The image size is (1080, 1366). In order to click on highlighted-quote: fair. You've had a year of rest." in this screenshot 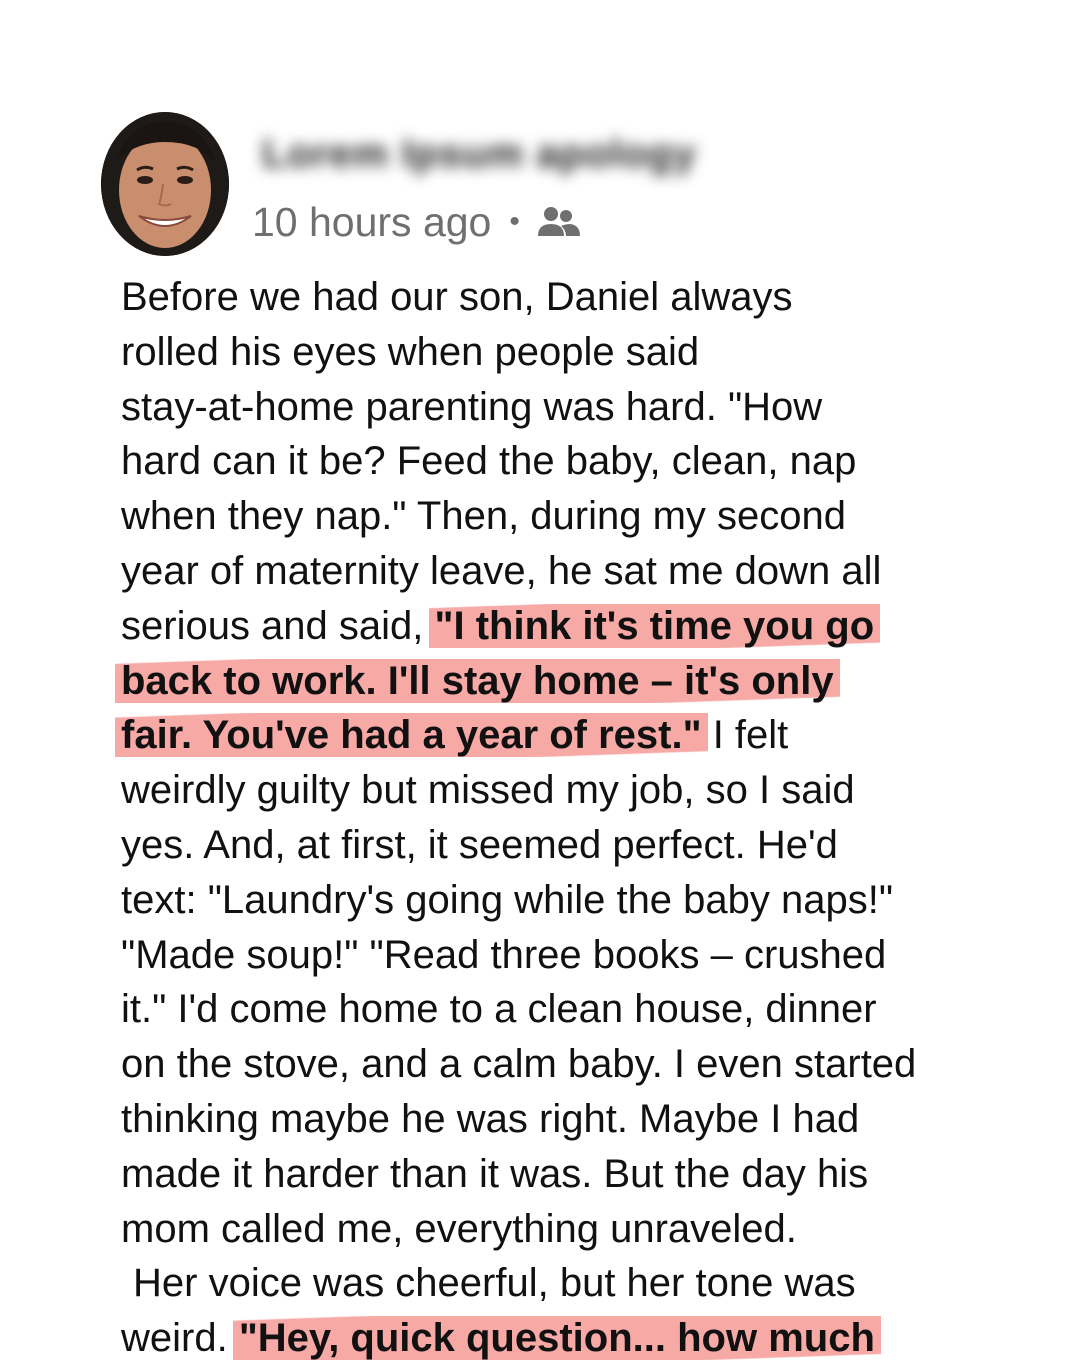, I will do `click(411, 735)`.